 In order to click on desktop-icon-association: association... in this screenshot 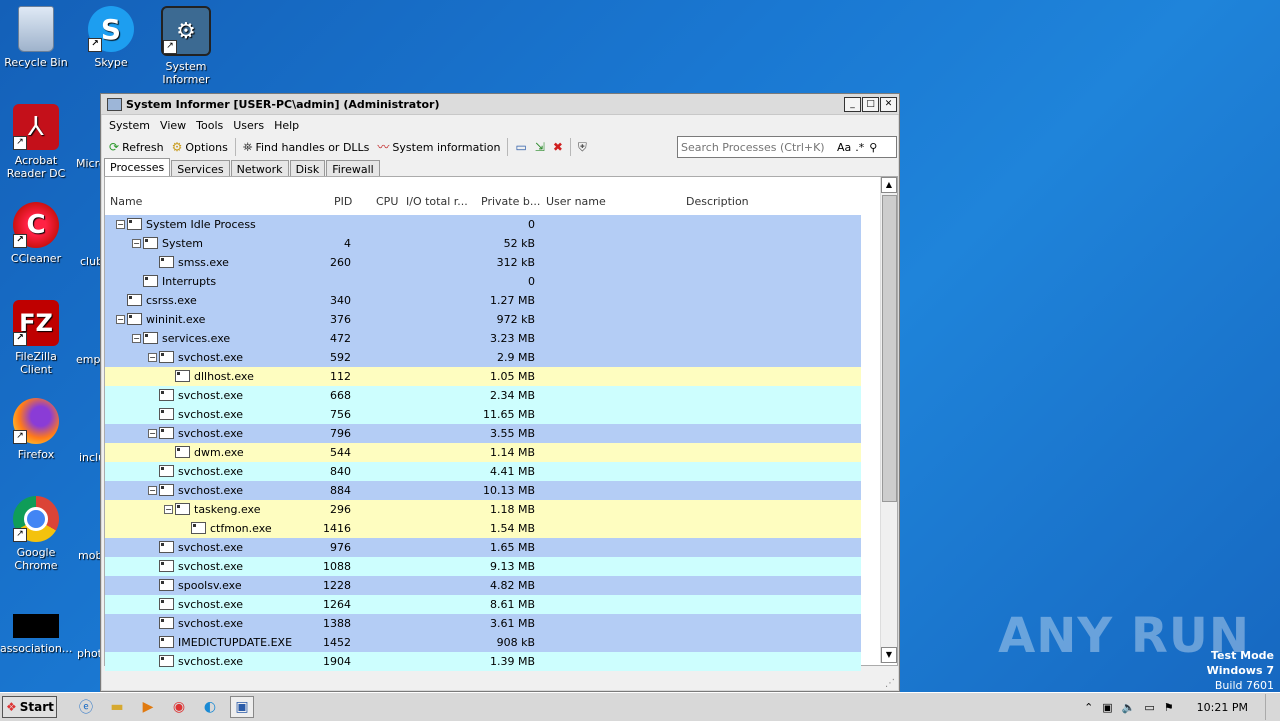, I will do `click(36, 634)`.